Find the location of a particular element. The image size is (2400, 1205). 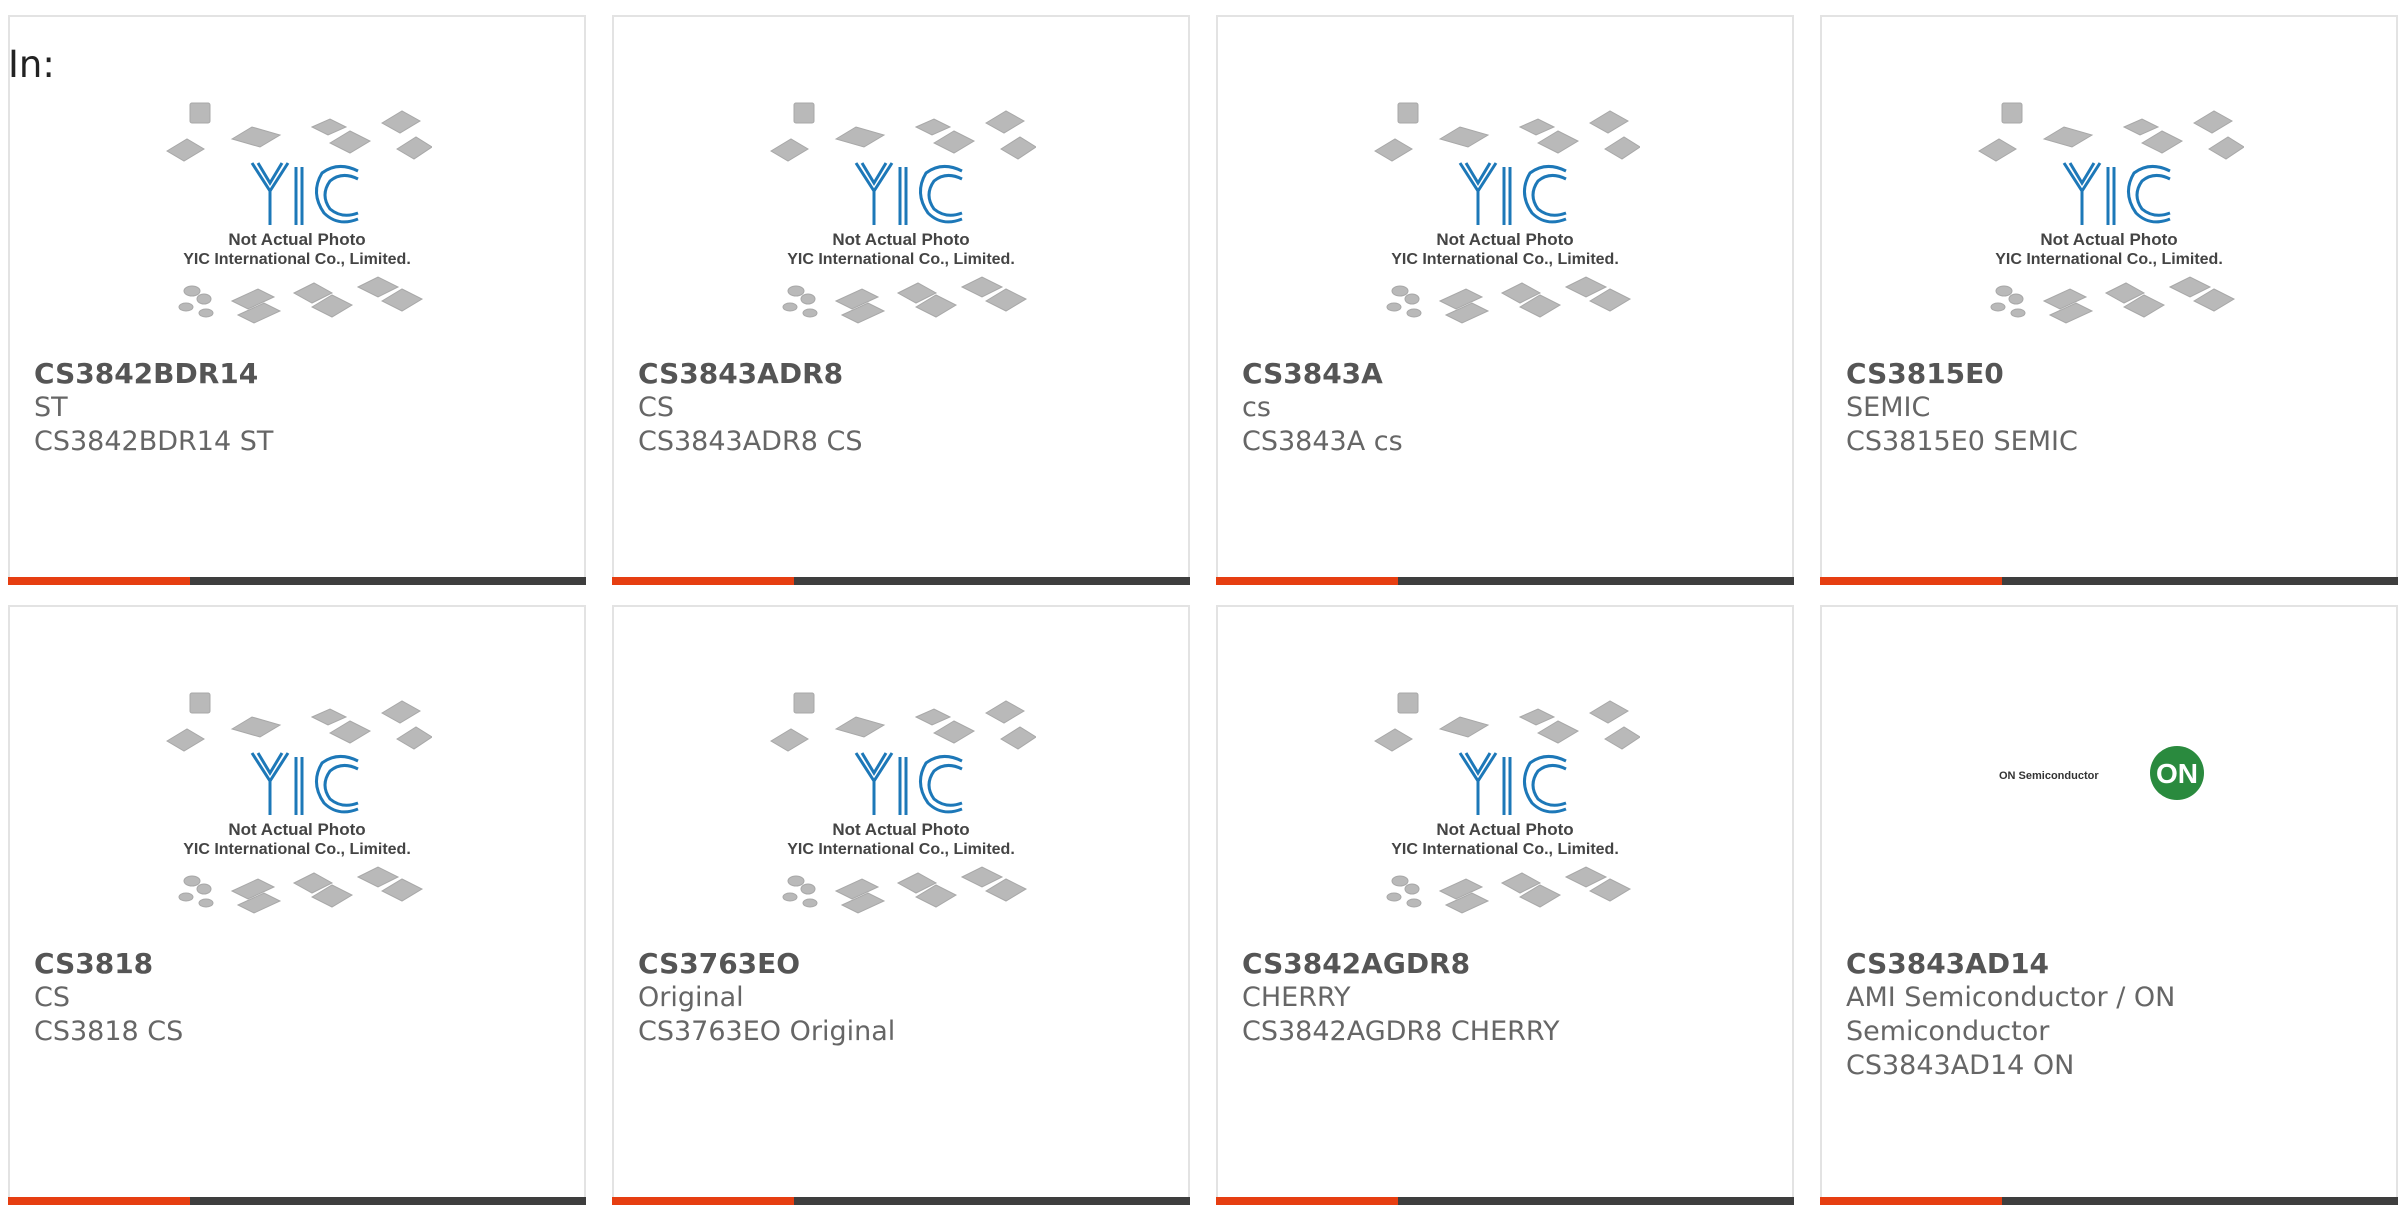

manufacturer: Original is located at coordinates (691, 997).